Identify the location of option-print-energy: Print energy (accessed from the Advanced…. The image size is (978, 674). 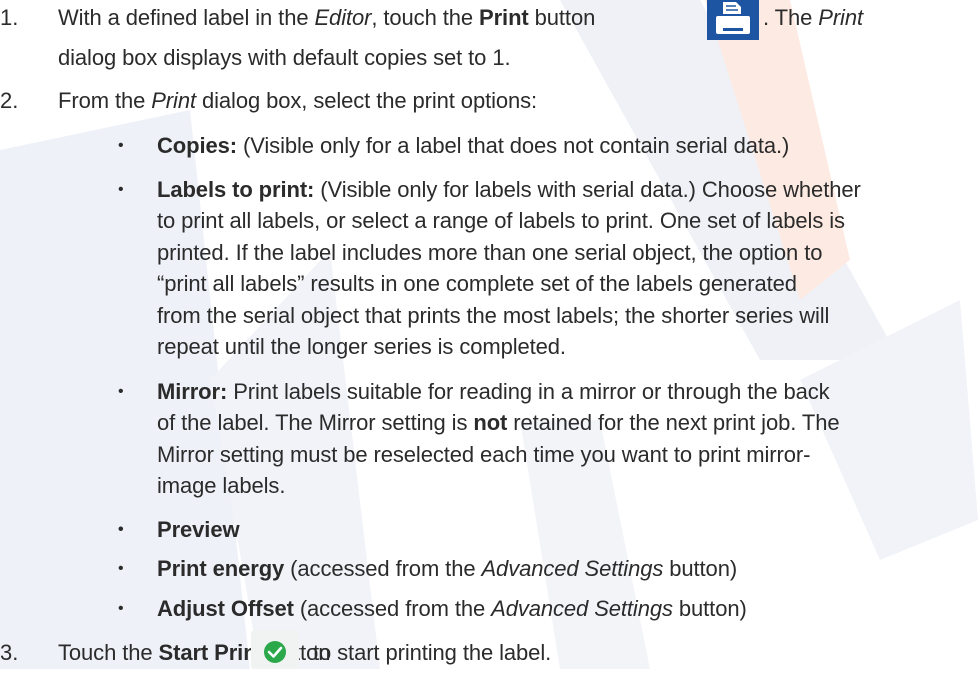
(447, 568).